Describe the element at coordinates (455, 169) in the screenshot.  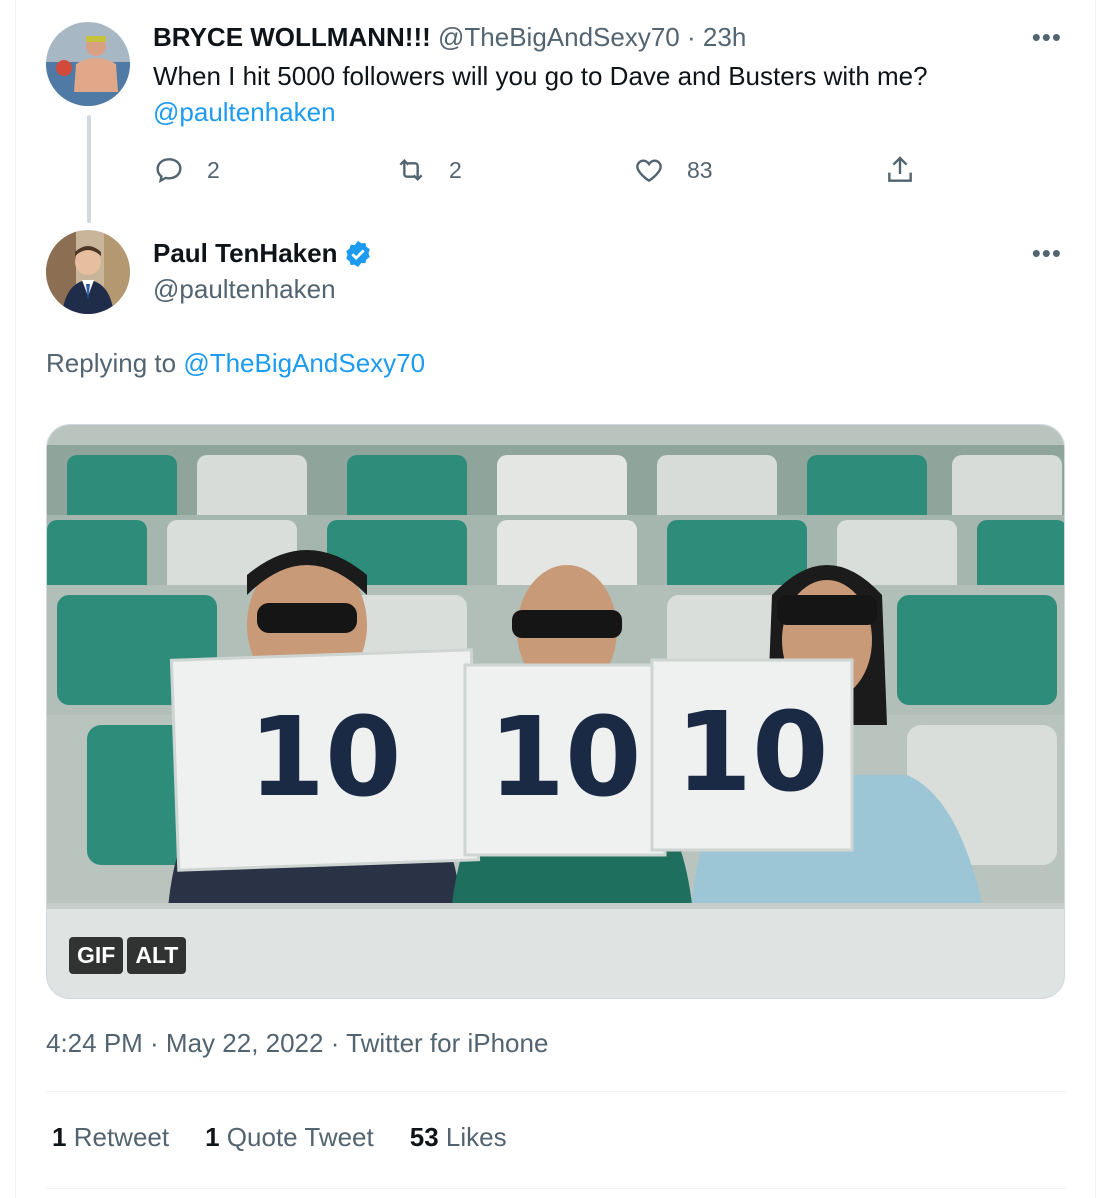
I see `retweet-count: 2` at that location.